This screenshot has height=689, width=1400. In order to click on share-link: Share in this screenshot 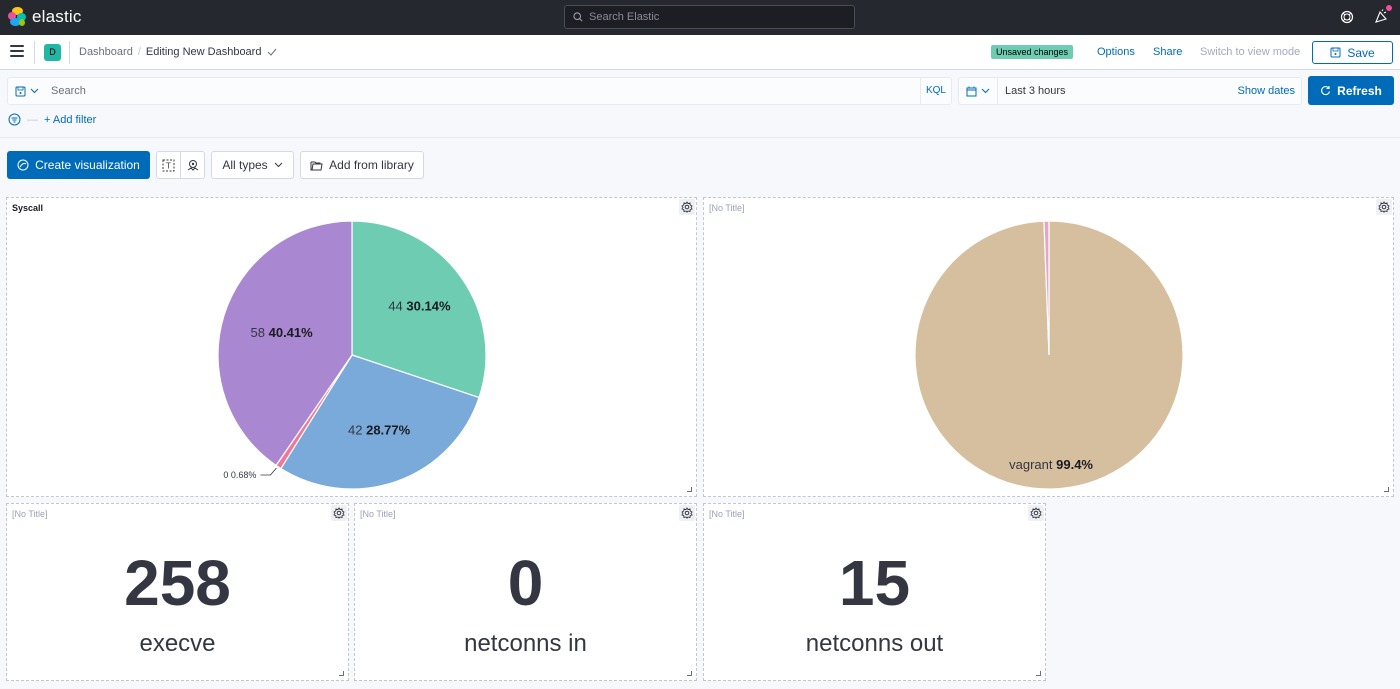, I will do `click(1167, 52)`.